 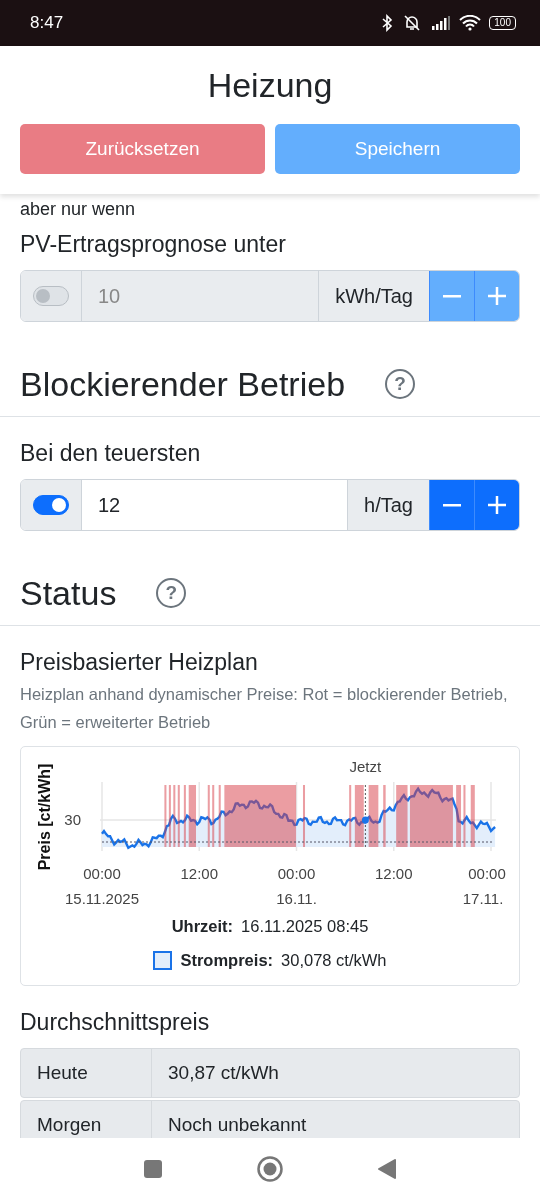 What do you see at coordinates (334, 960) in the screenshot?
I see `legend-value: 30,078 ct/kWh` at bounding box center [334, 960].